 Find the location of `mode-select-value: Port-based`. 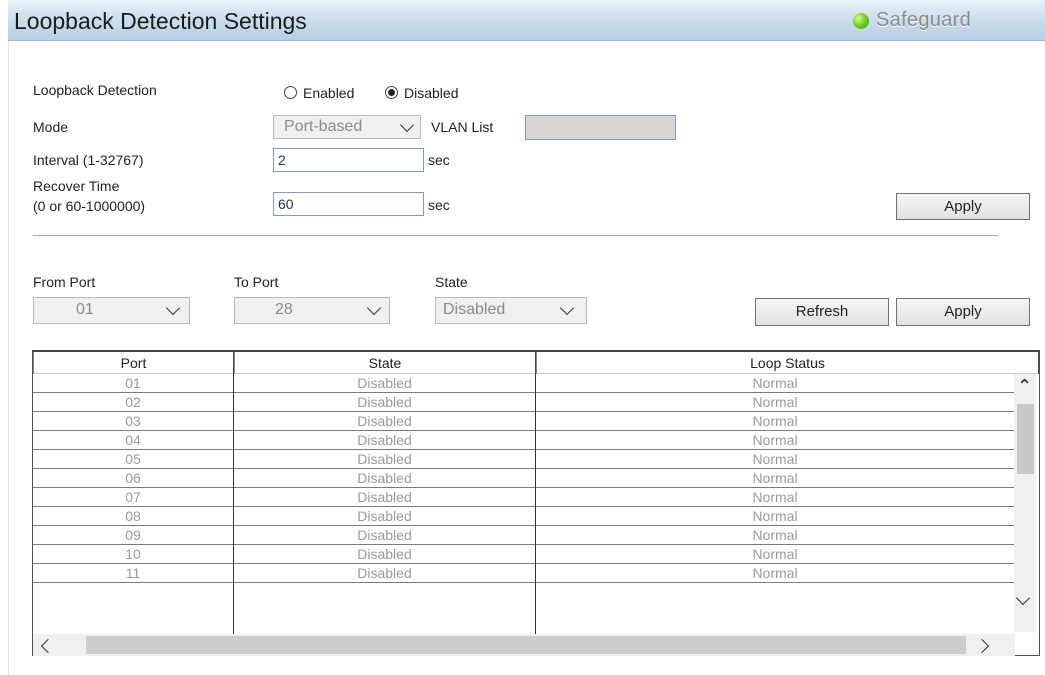

mode-select-value: Port-based is located at coordinates (323, 126).